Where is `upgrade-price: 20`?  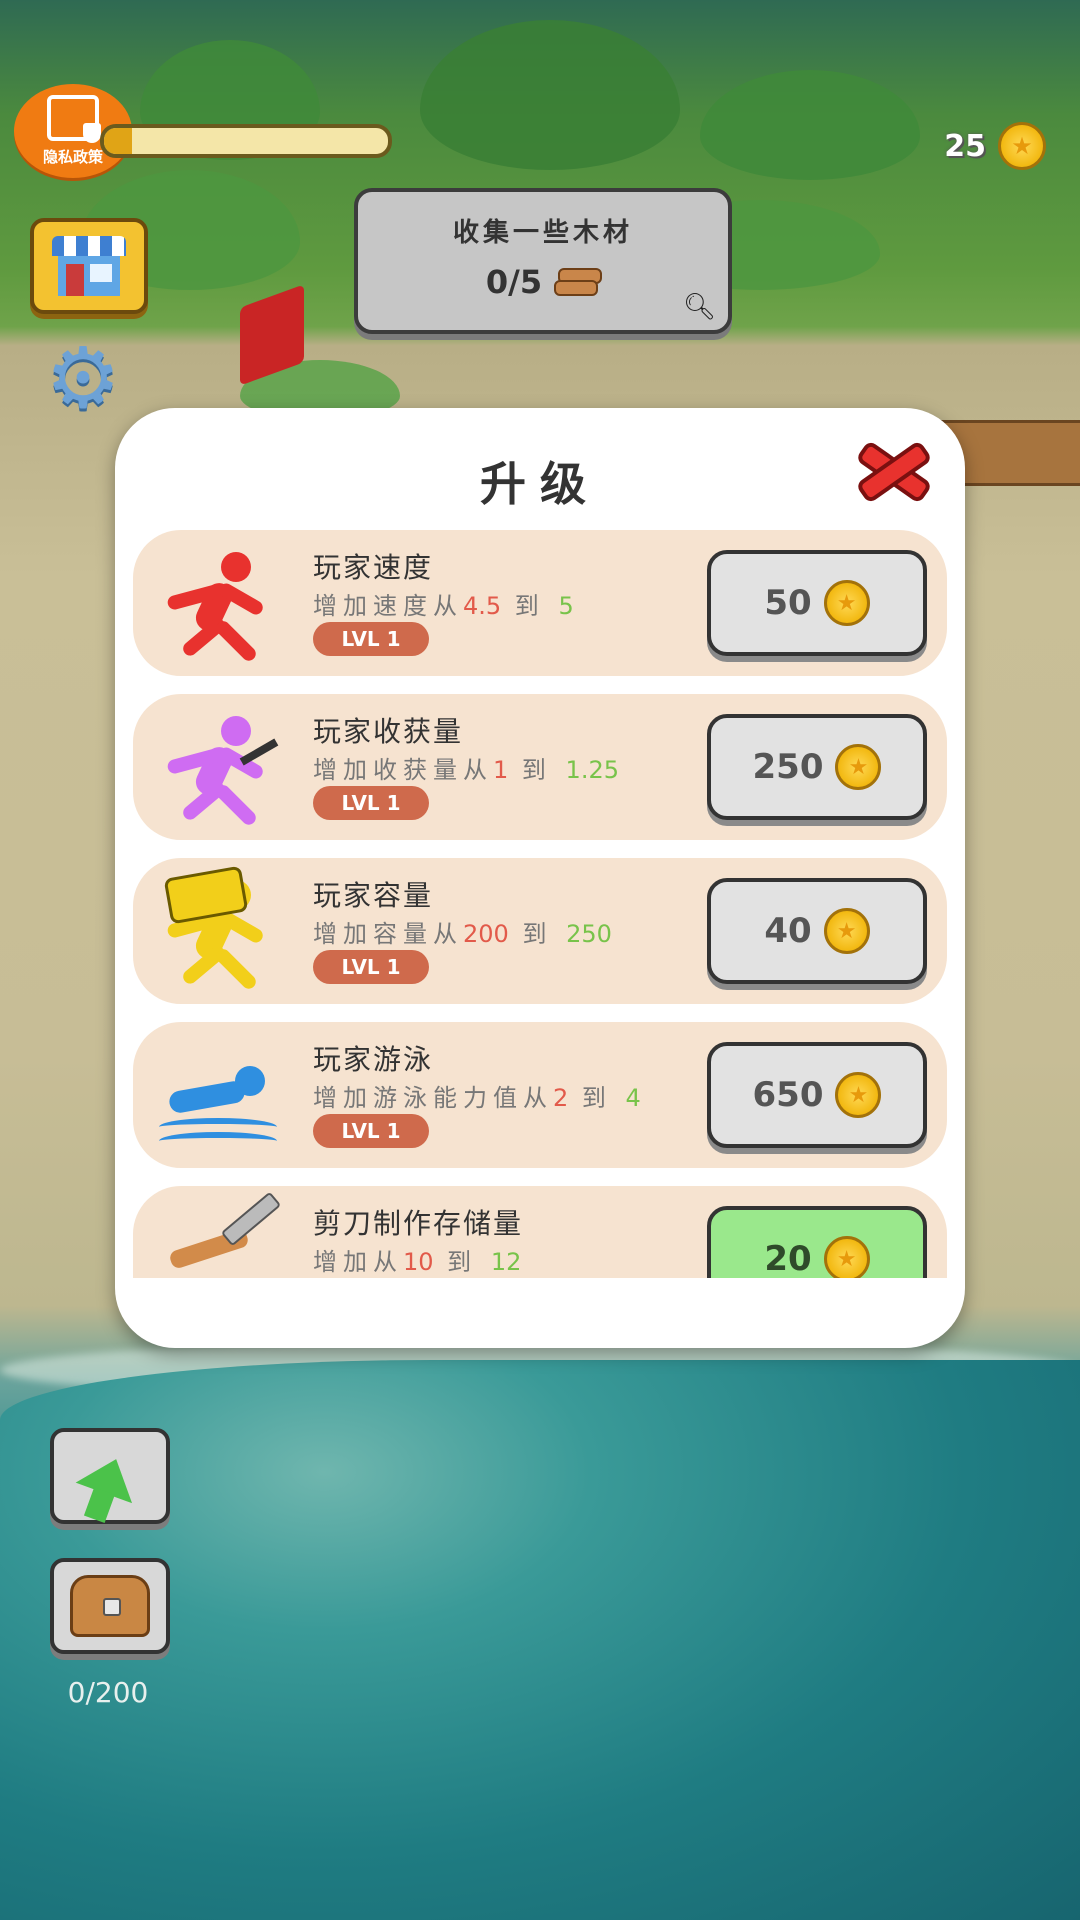
upgrade-price: 20 is located at coordinates (788, 1258).